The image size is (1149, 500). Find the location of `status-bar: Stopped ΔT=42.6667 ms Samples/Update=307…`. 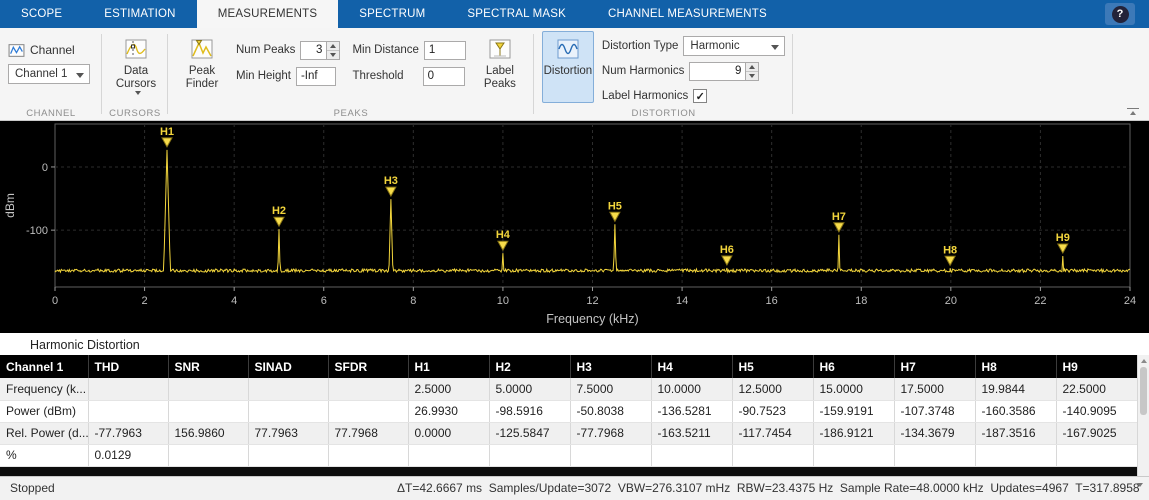

status-bar: Stopped ΔT=42.6667 ms Samples/Update=307… is located at coordinates (574, 488).